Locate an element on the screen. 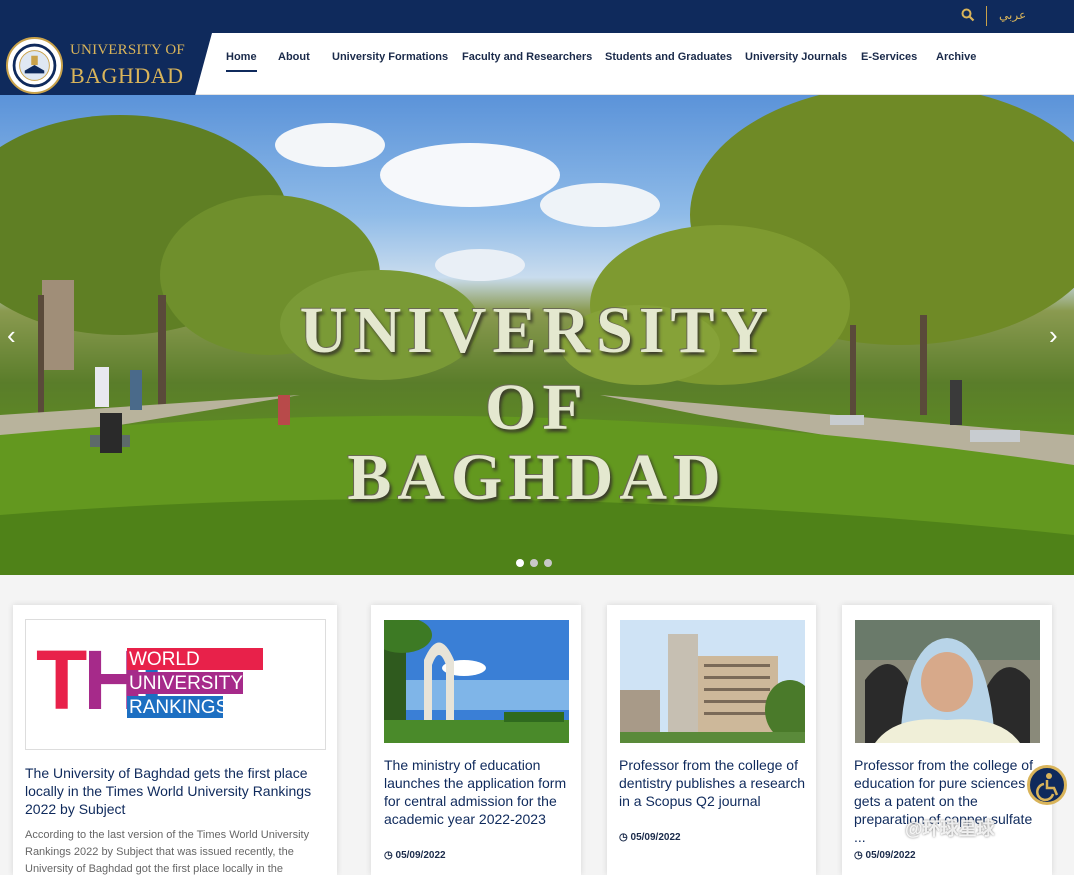 This screenshot has height=875, width=1074. the-logo-word2: UNIVERSITY is located at coordinates (186, 683).